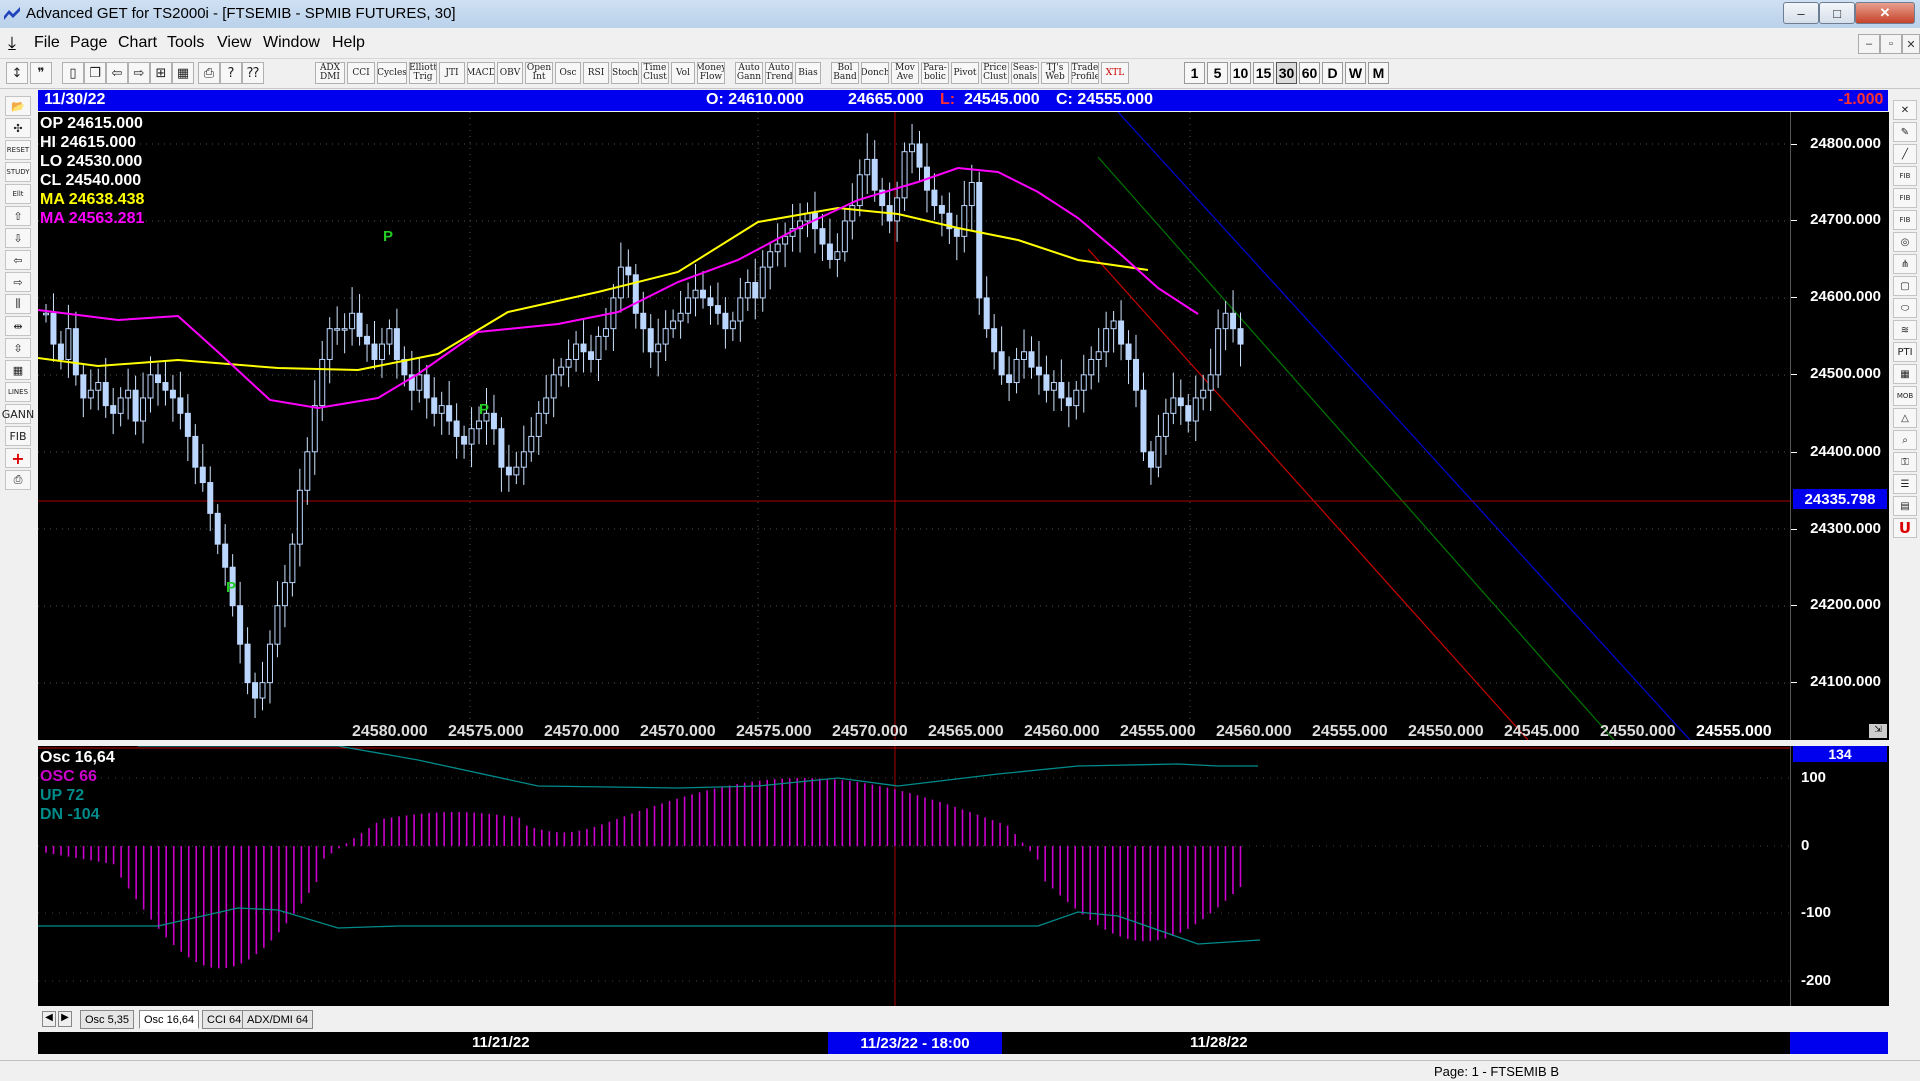 Image resolution: width=1920 pixels, height=1081 pixels. I want to click on right-tool-book-icon: ▤, so click(1905, 506).